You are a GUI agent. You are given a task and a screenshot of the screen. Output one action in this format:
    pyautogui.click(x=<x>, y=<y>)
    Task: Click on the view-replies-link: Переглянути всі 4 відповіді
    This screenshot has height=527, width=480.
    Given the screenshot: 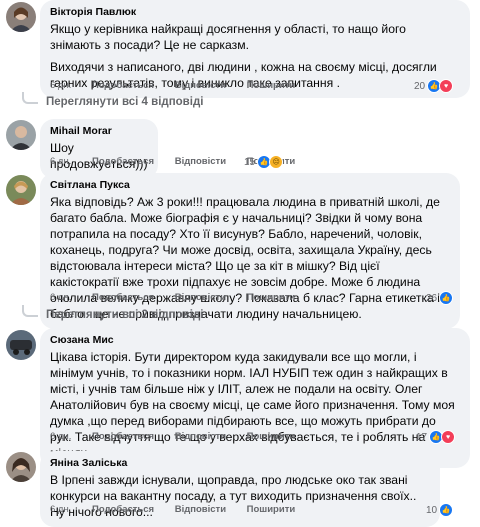 What is the action you would take?
    pyautogui.click(x=113, y=100)
    